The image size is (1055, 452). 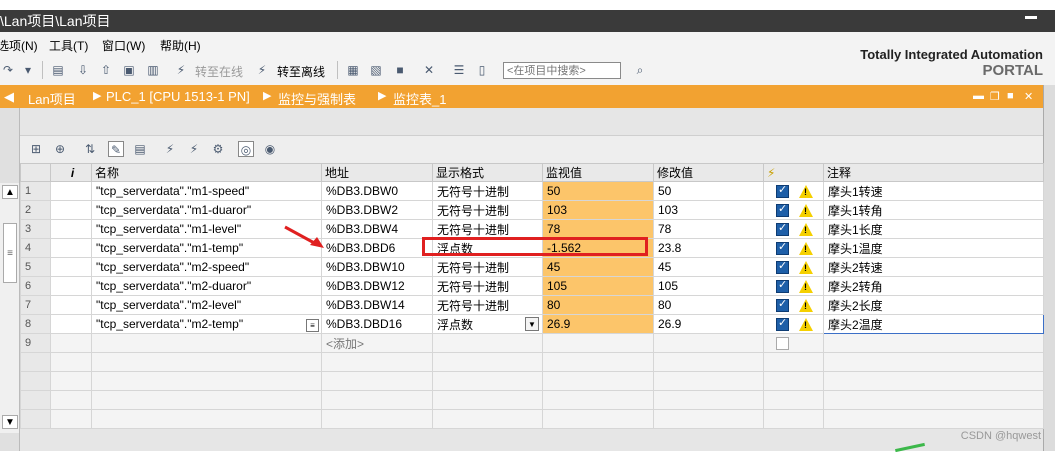 I want to click on header-display-format: 显示格式, so click(x=487, y=172).